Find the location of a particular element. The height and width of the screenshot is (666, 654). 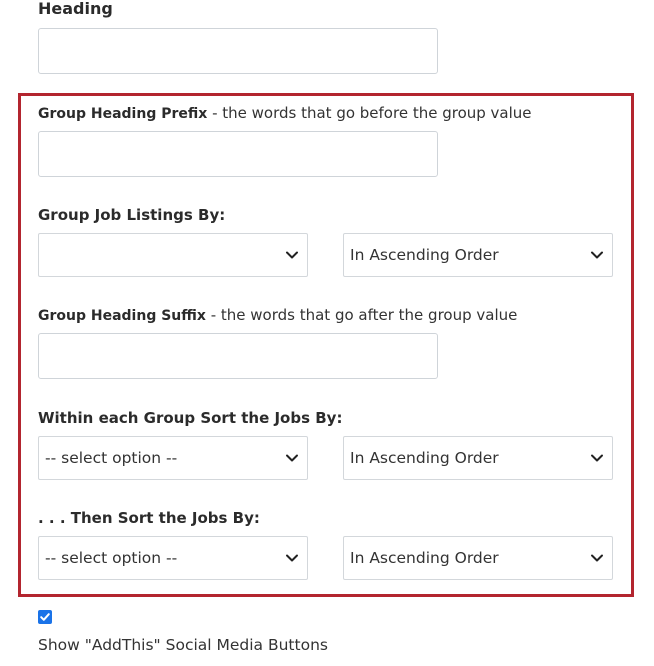

within-group-sort-title: Within each Group Sort the Jobs By: is located at coordinates (190, 418).